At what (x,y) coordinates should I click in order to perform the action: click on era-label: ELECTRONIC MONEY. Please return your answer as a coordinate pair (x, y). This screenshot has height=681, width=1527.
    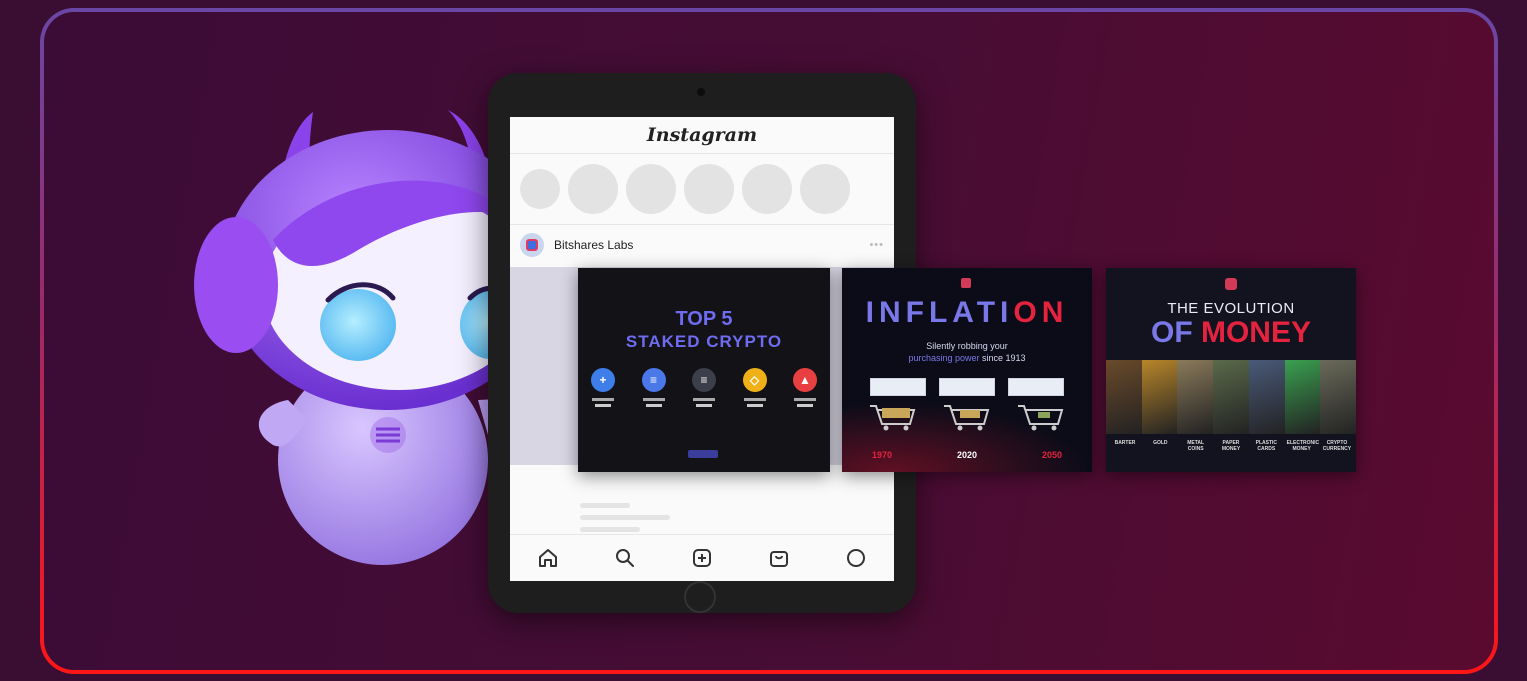
    Looking at the image, I should click on (1303, 446).